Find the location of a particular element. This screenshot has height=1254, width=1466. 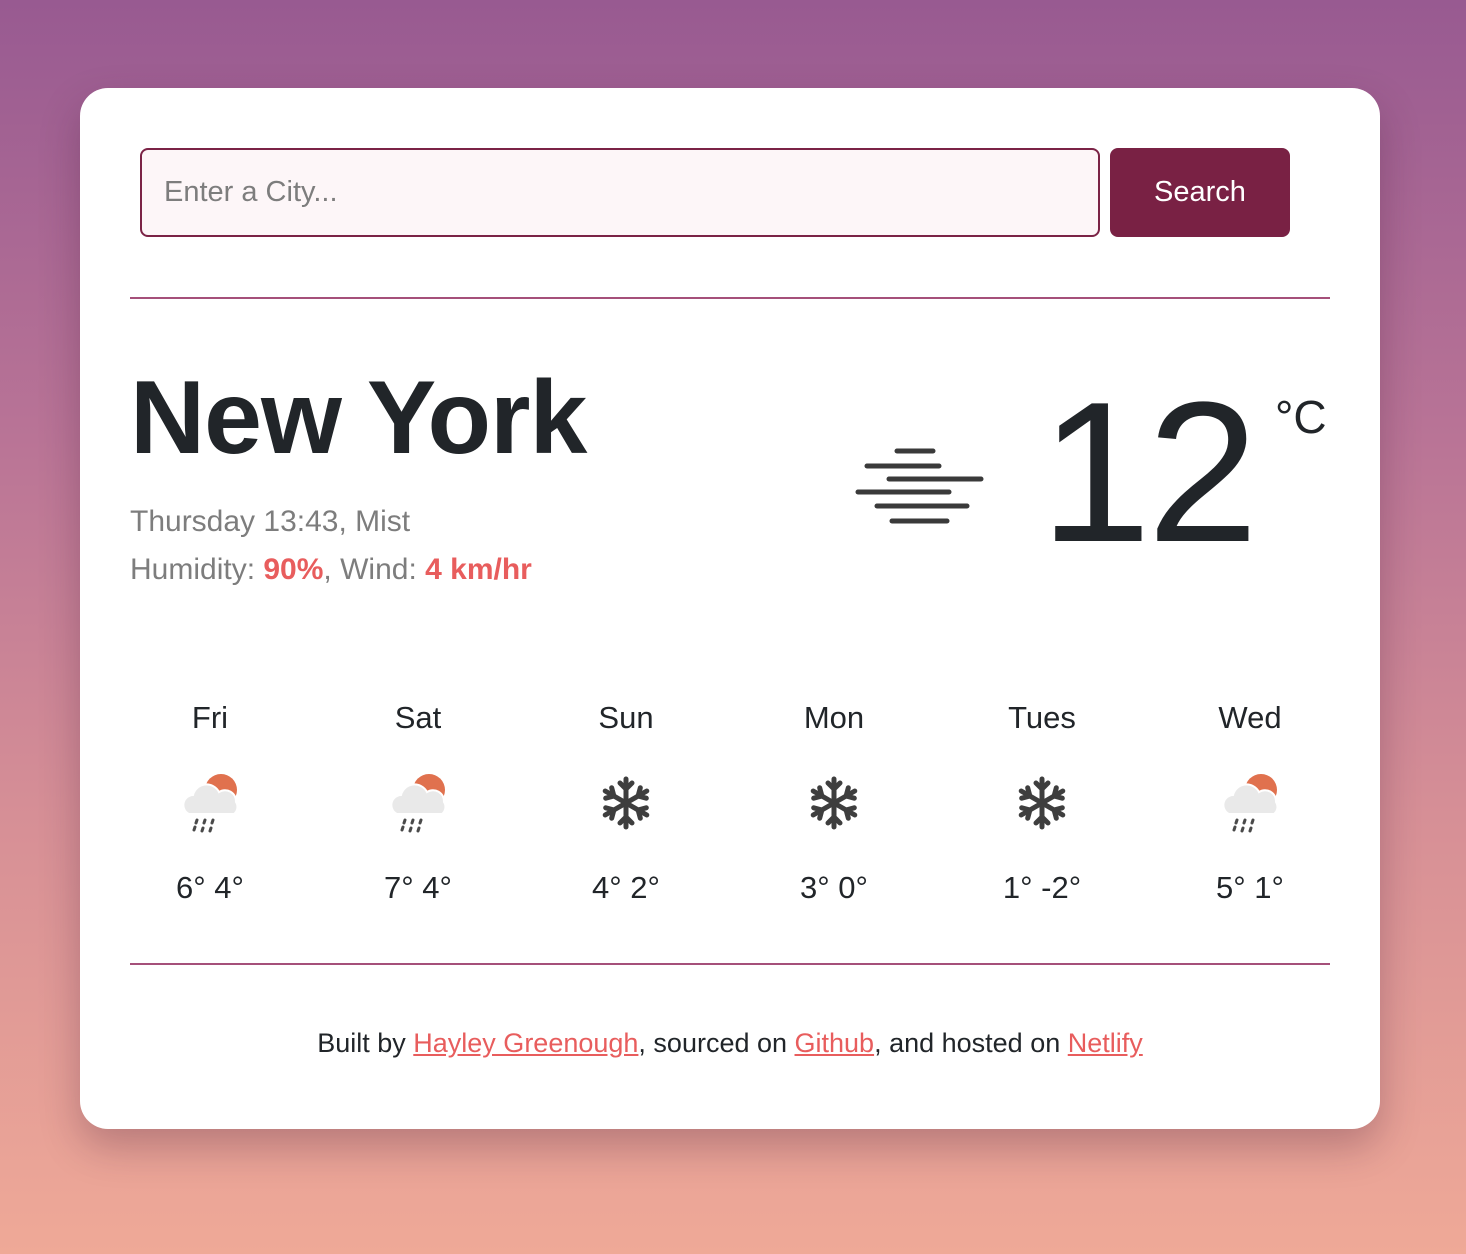

search-form: Search is located at coordinates (715, 192).